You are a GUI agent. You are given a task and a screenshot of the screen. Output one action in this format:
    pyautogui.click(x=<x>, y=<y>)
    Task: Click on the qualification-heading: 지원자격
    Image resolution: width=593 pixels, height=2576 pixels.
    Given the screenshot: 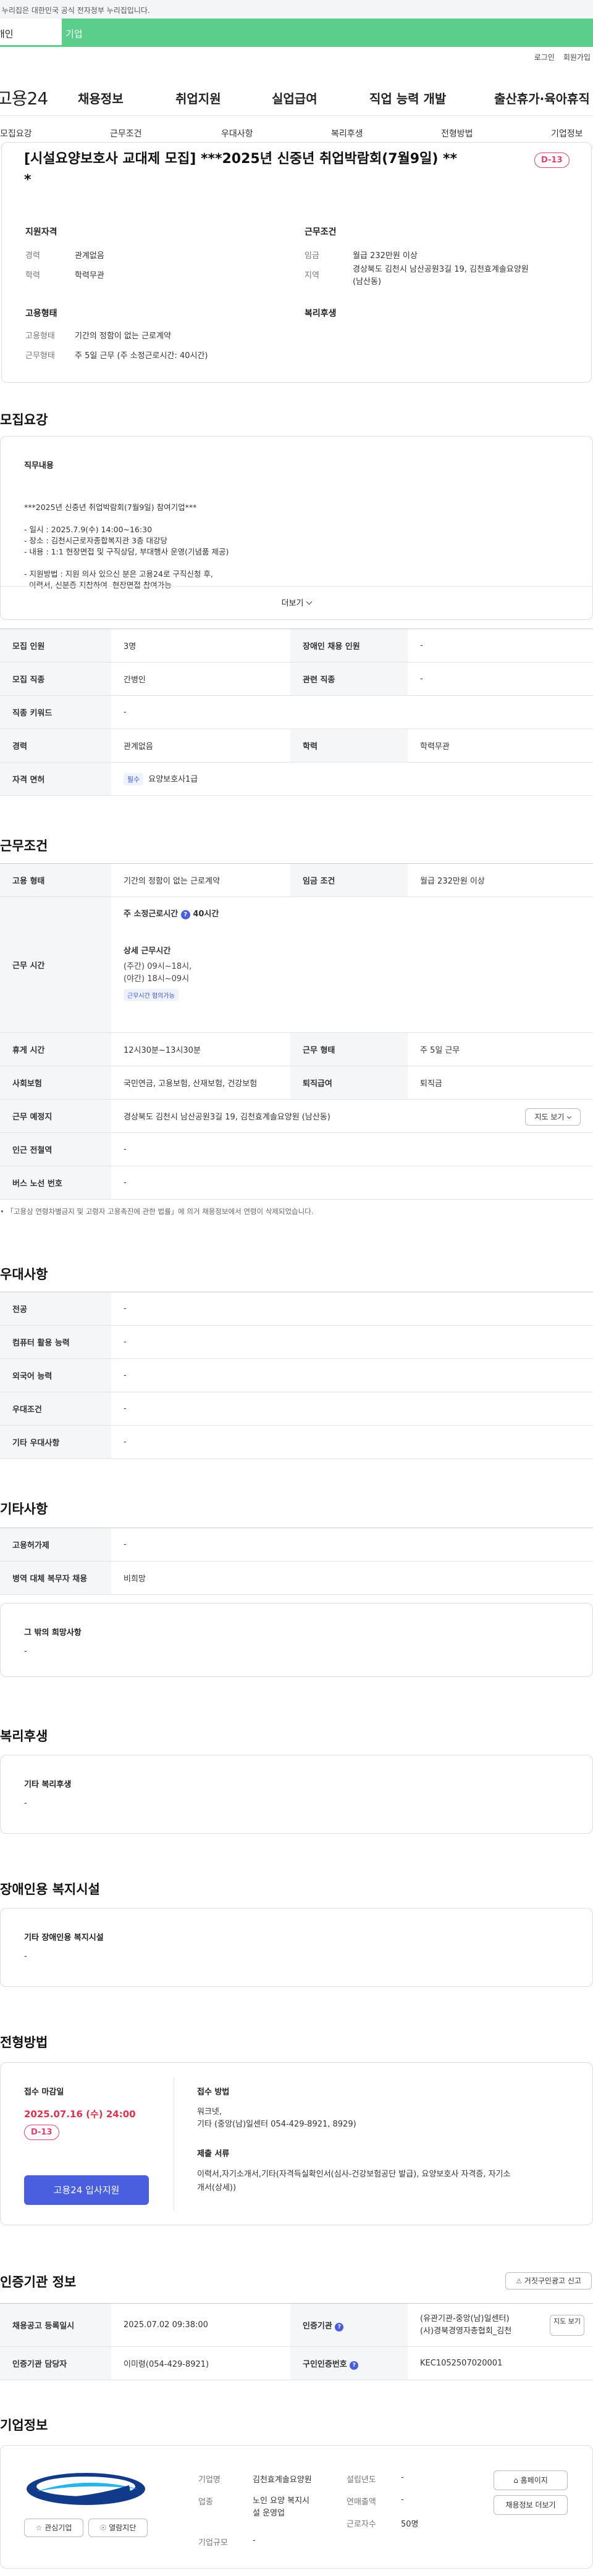 What is the action you would take?
    pyautogui.click(x=41, y=232)
    